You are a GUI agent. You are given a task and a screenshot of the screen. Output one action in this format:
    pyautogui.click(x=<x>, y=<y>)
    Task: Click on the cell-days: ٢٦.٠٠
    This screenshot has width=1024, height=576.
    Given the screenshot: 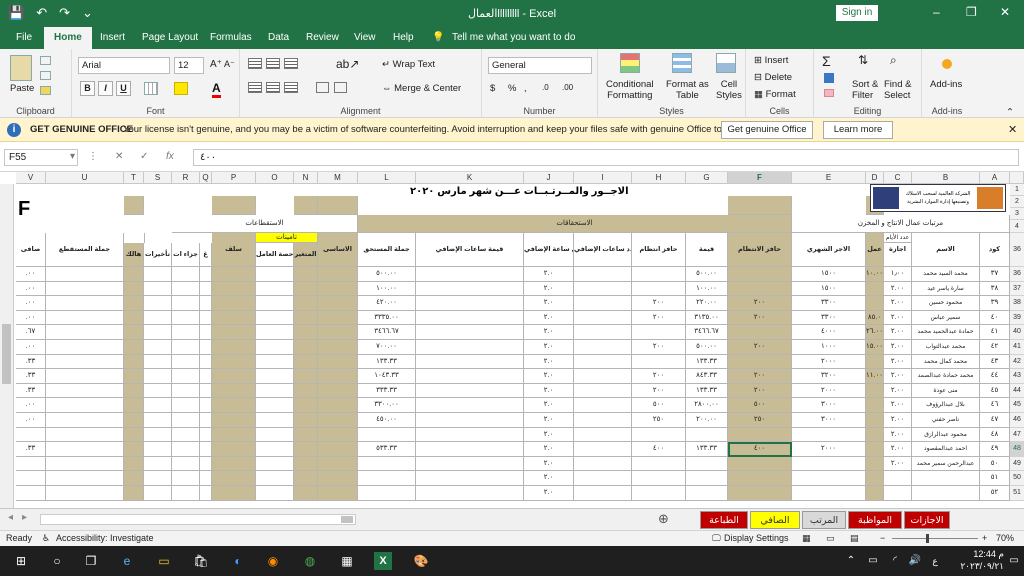 What is the action you would take?
    pyautogui.click(x=875, y=332)
    